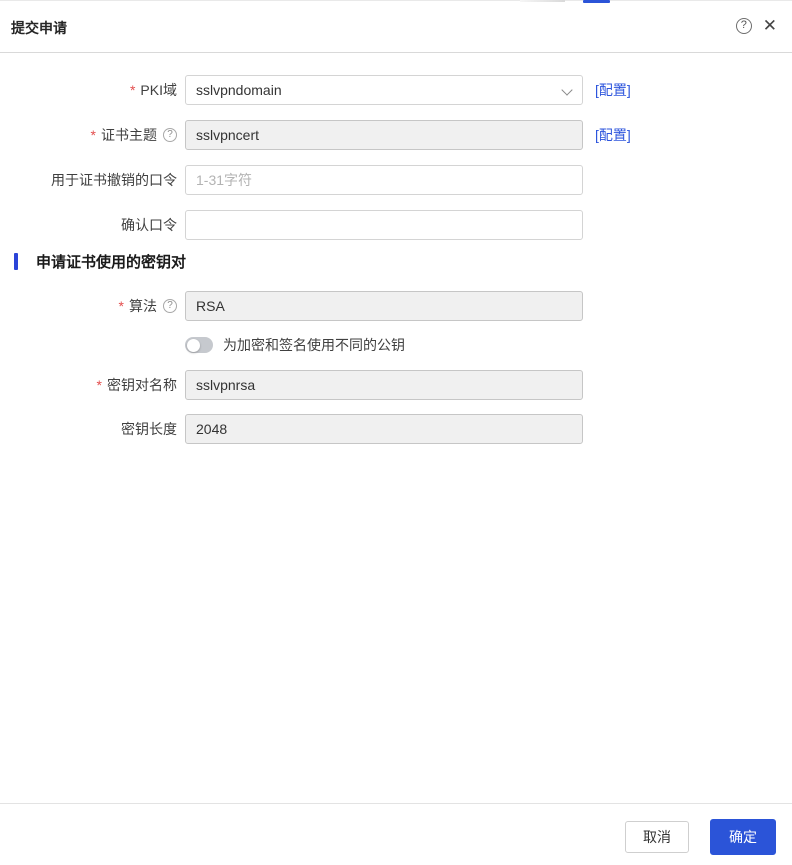 The image size is (792, 865). I want to click on pki-domain-config-link: [配置], so click(613, 90).